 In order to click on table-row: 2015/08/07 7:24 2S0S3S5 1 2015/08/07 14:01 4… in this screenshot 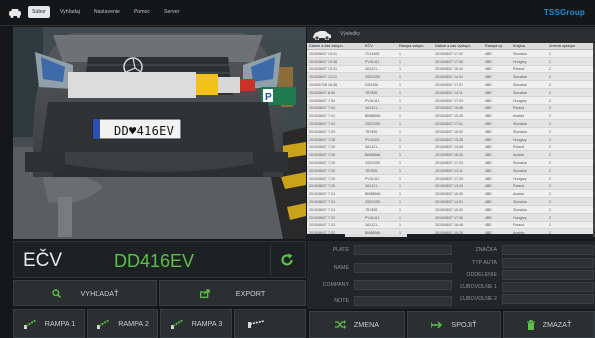, I will do `click(450, 202)`.